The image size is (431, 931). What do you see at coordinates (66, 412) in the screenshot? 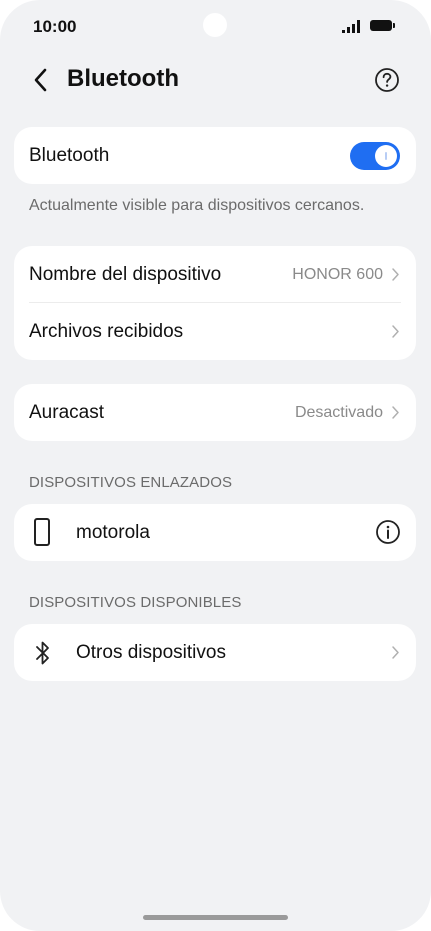
I see `auracast-label: Auracast` at bounding box center [66, 412].